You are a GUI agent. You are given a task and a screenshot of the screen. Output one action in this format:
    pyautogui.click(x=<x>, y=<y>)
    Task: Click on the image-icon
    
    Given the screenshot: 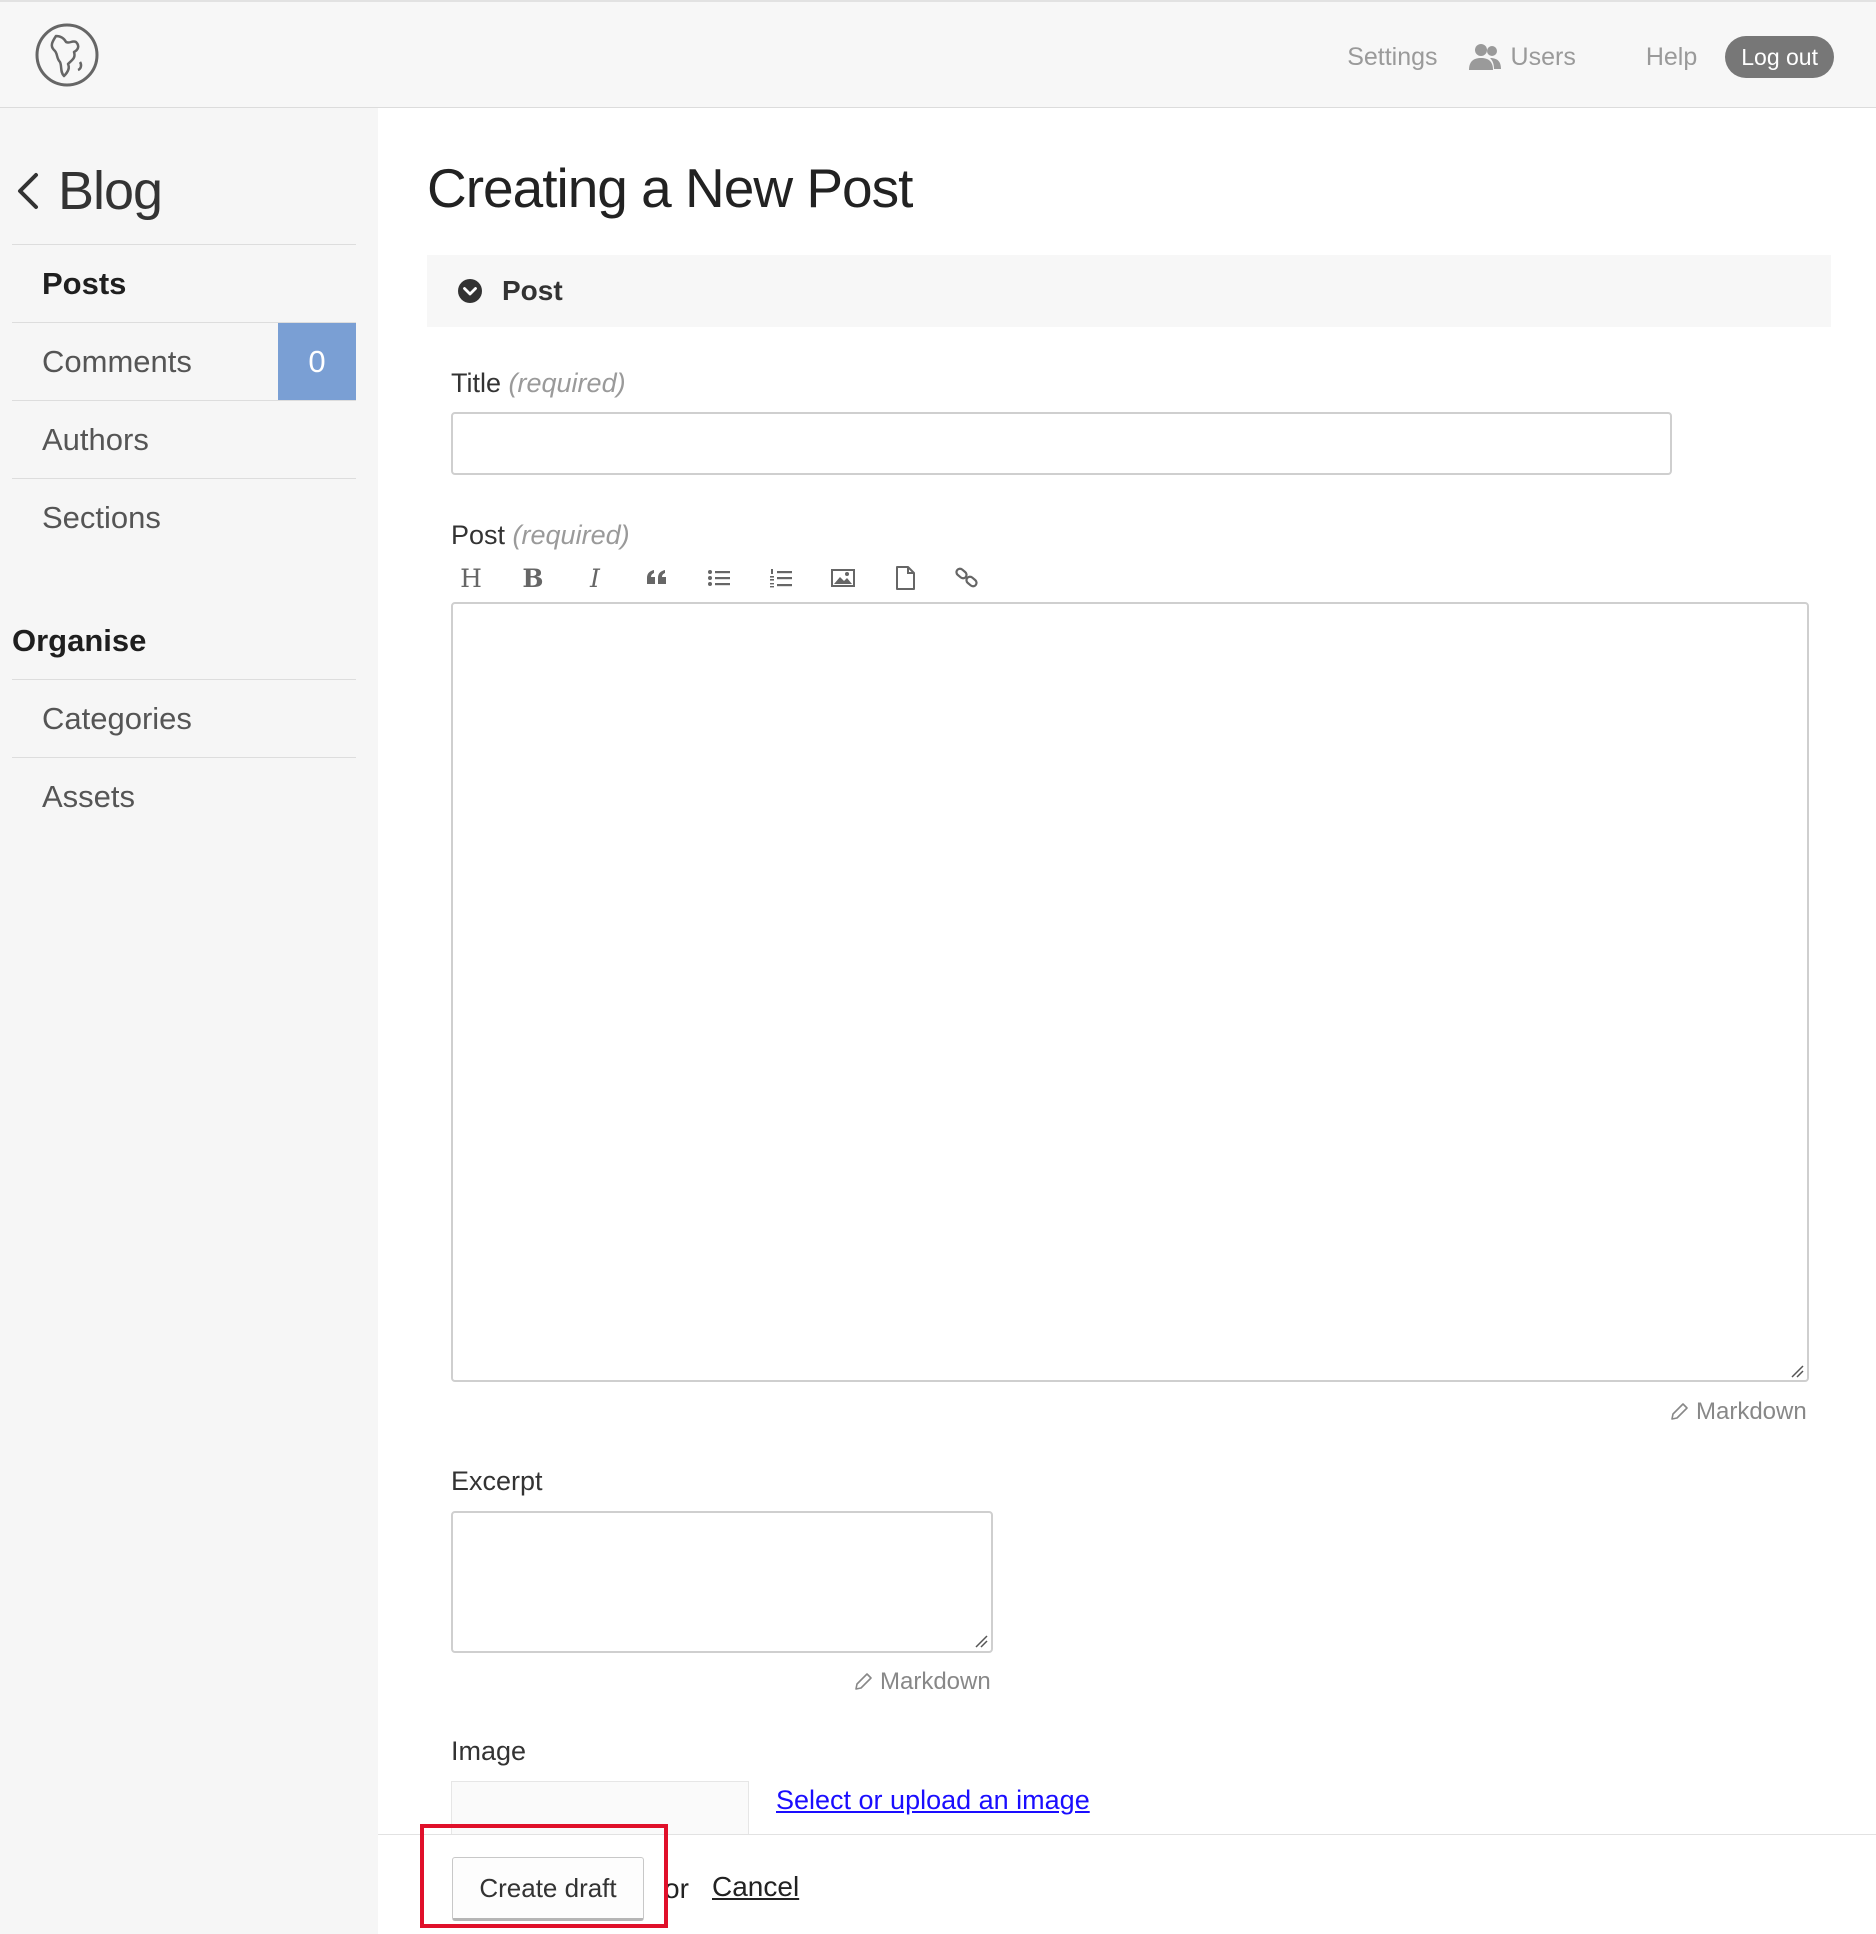 What is the action you would take?
    pyautogui.click(x=843, y=578)
    